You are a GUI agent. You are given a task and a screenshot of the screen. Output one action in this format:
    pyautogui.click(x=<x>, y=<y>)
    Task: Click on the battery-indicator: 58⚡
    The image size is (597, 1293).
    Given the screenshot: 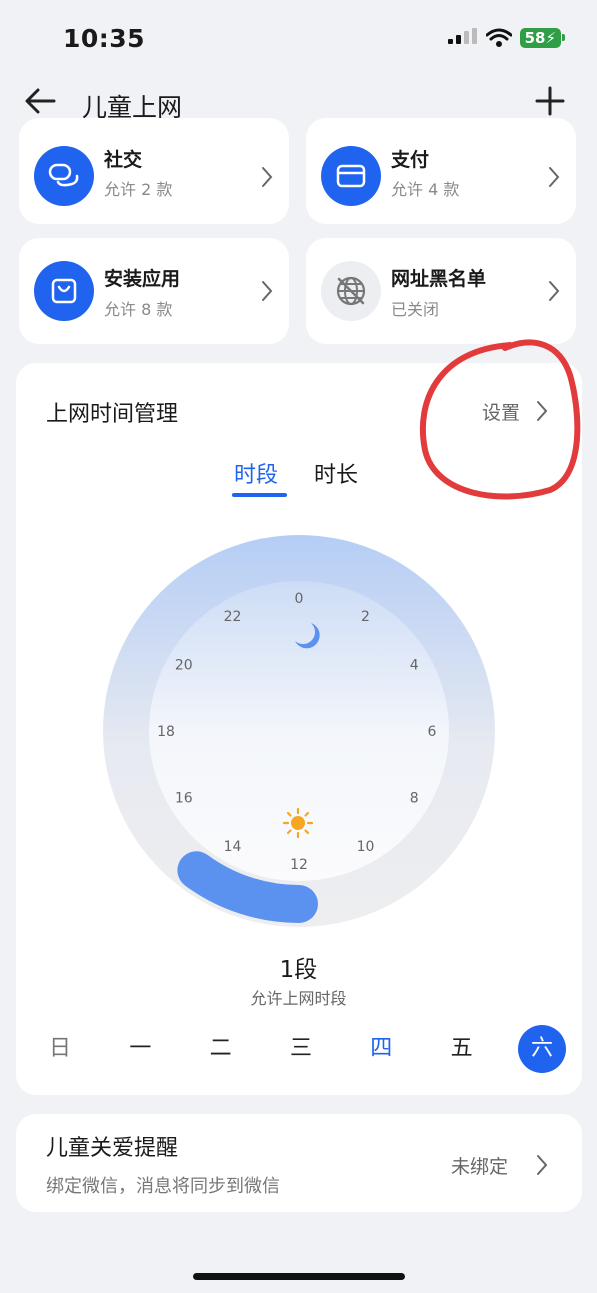 What is the action you would take?
    pyautogui.click(x=542, y=38)
    